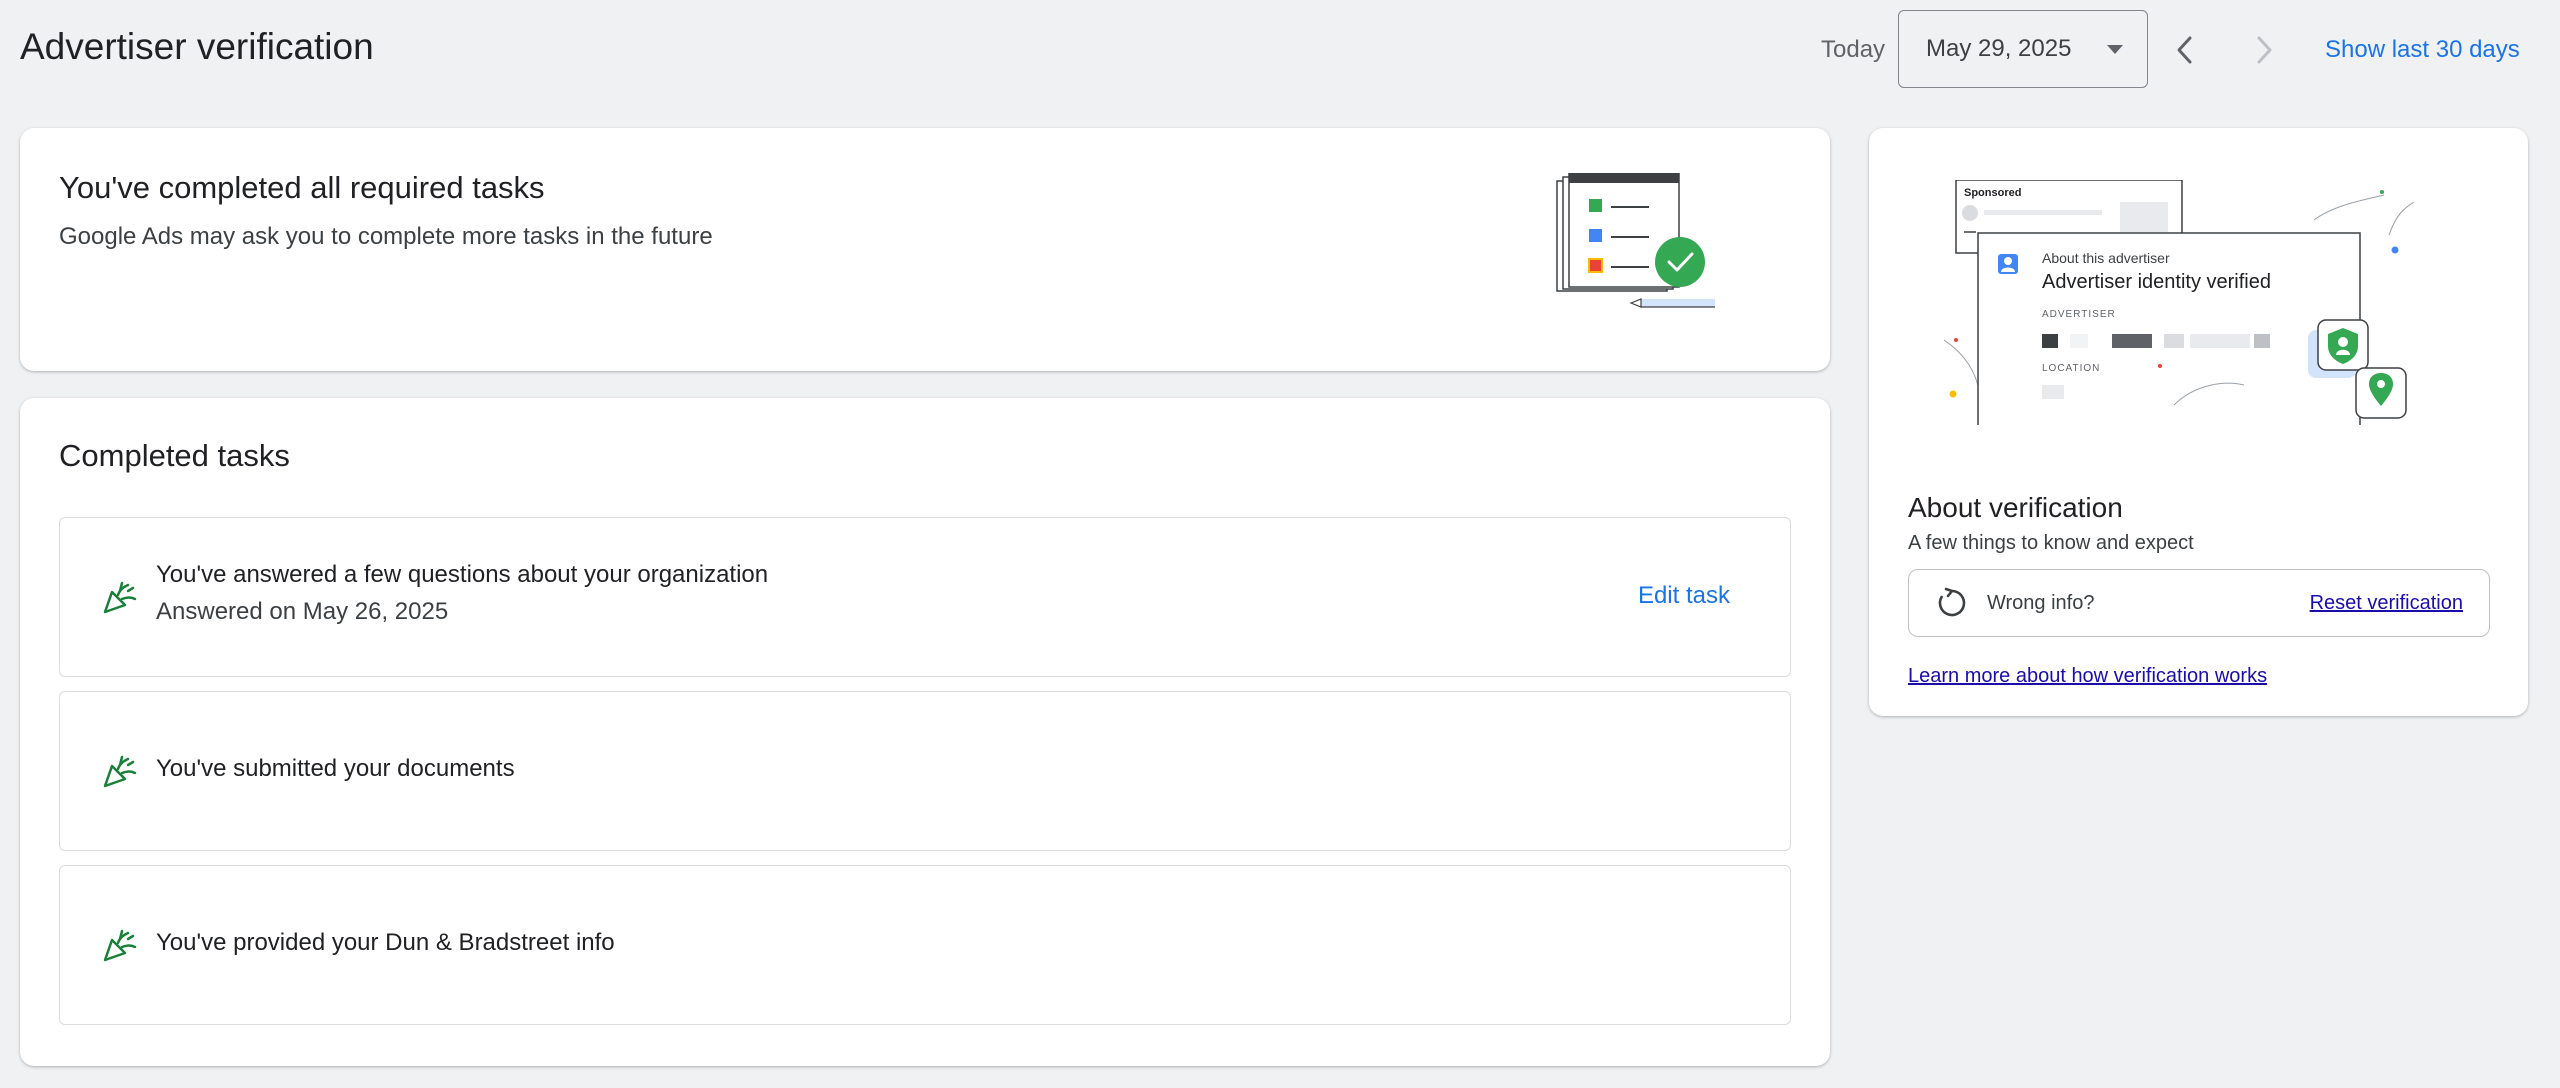  Describe the element at coordinates (2199, 603) in the screenshot. I see `wrong-info-box: Wrong info? Reset verification` at that location.